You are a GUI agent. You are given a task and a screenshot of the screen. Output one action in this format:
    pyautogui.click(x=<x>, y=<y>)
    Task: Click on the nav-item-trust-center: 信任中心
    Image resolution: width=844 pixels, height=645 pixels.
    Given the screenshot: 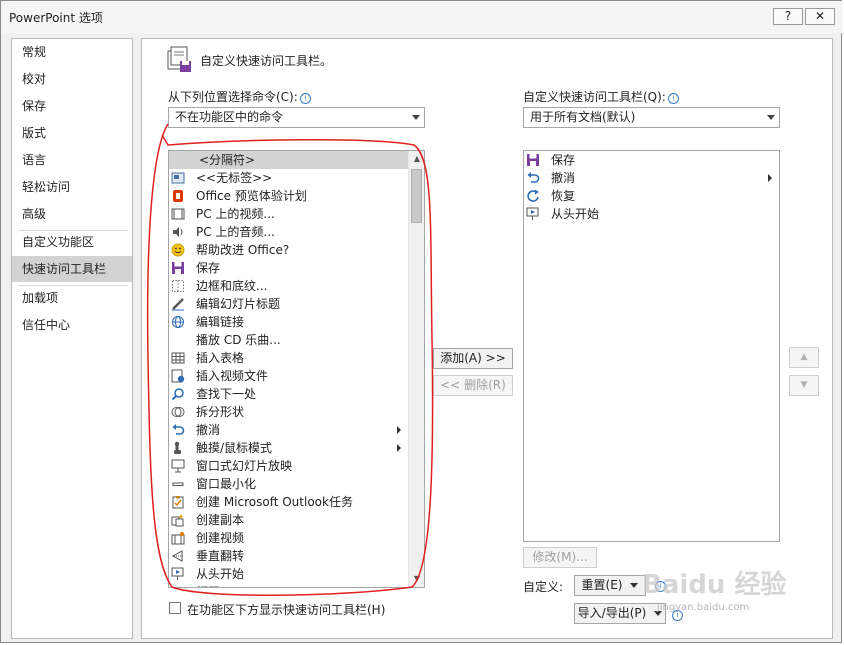 What is the action you would take?
    pyautogui.click(x=72, y=325)
    